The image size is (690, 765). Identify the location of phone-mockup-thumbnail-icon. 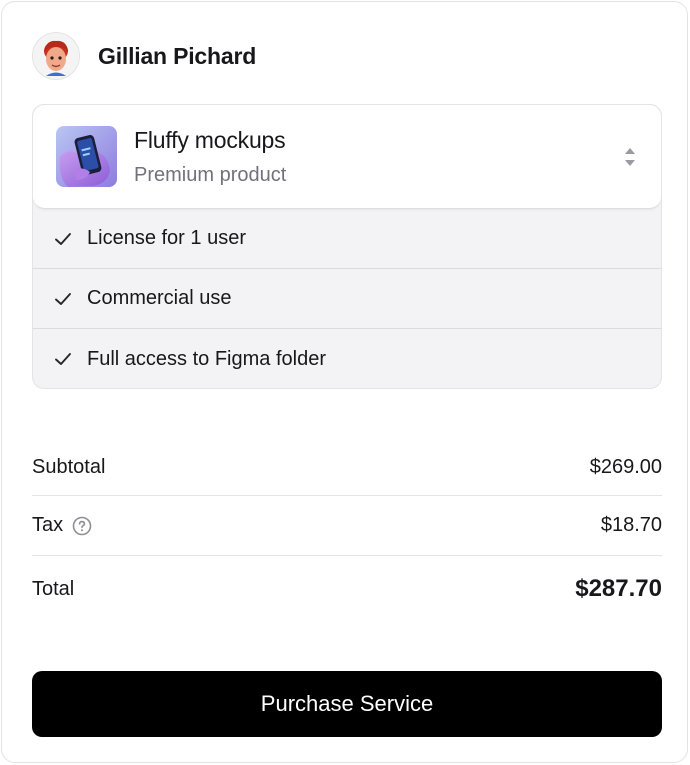
(86, 156).